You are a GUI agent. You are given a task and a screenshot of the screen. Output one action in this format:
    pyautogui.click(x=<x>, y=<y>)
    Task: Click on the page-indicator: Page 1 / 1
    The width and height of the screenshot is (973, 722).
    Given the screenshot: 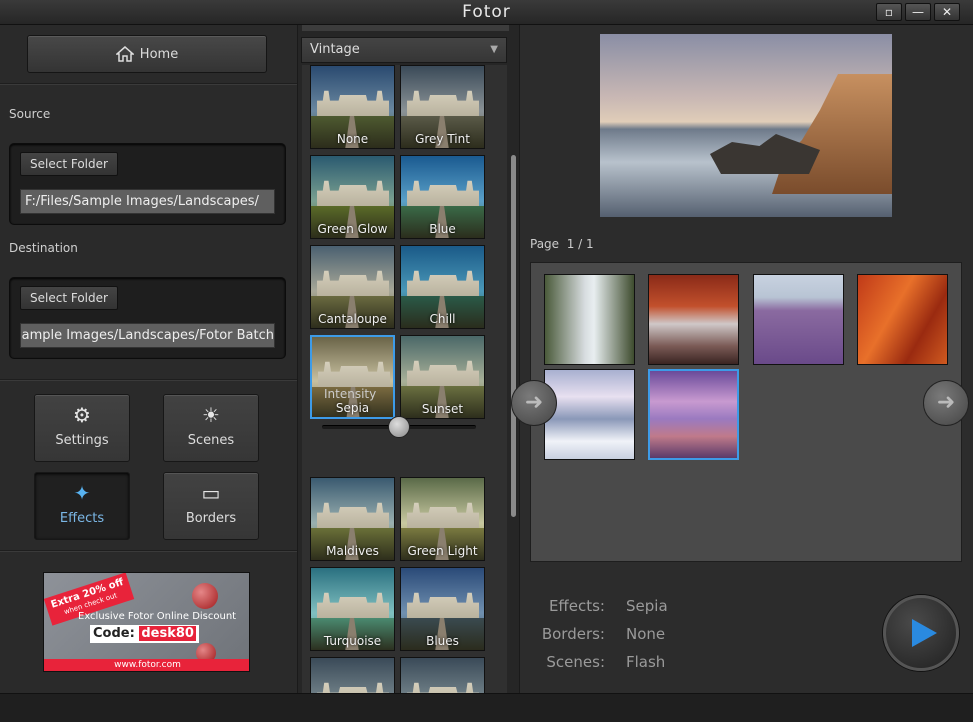 What is the action you would take?
    pyautogui.click(x=562, y=244)
    